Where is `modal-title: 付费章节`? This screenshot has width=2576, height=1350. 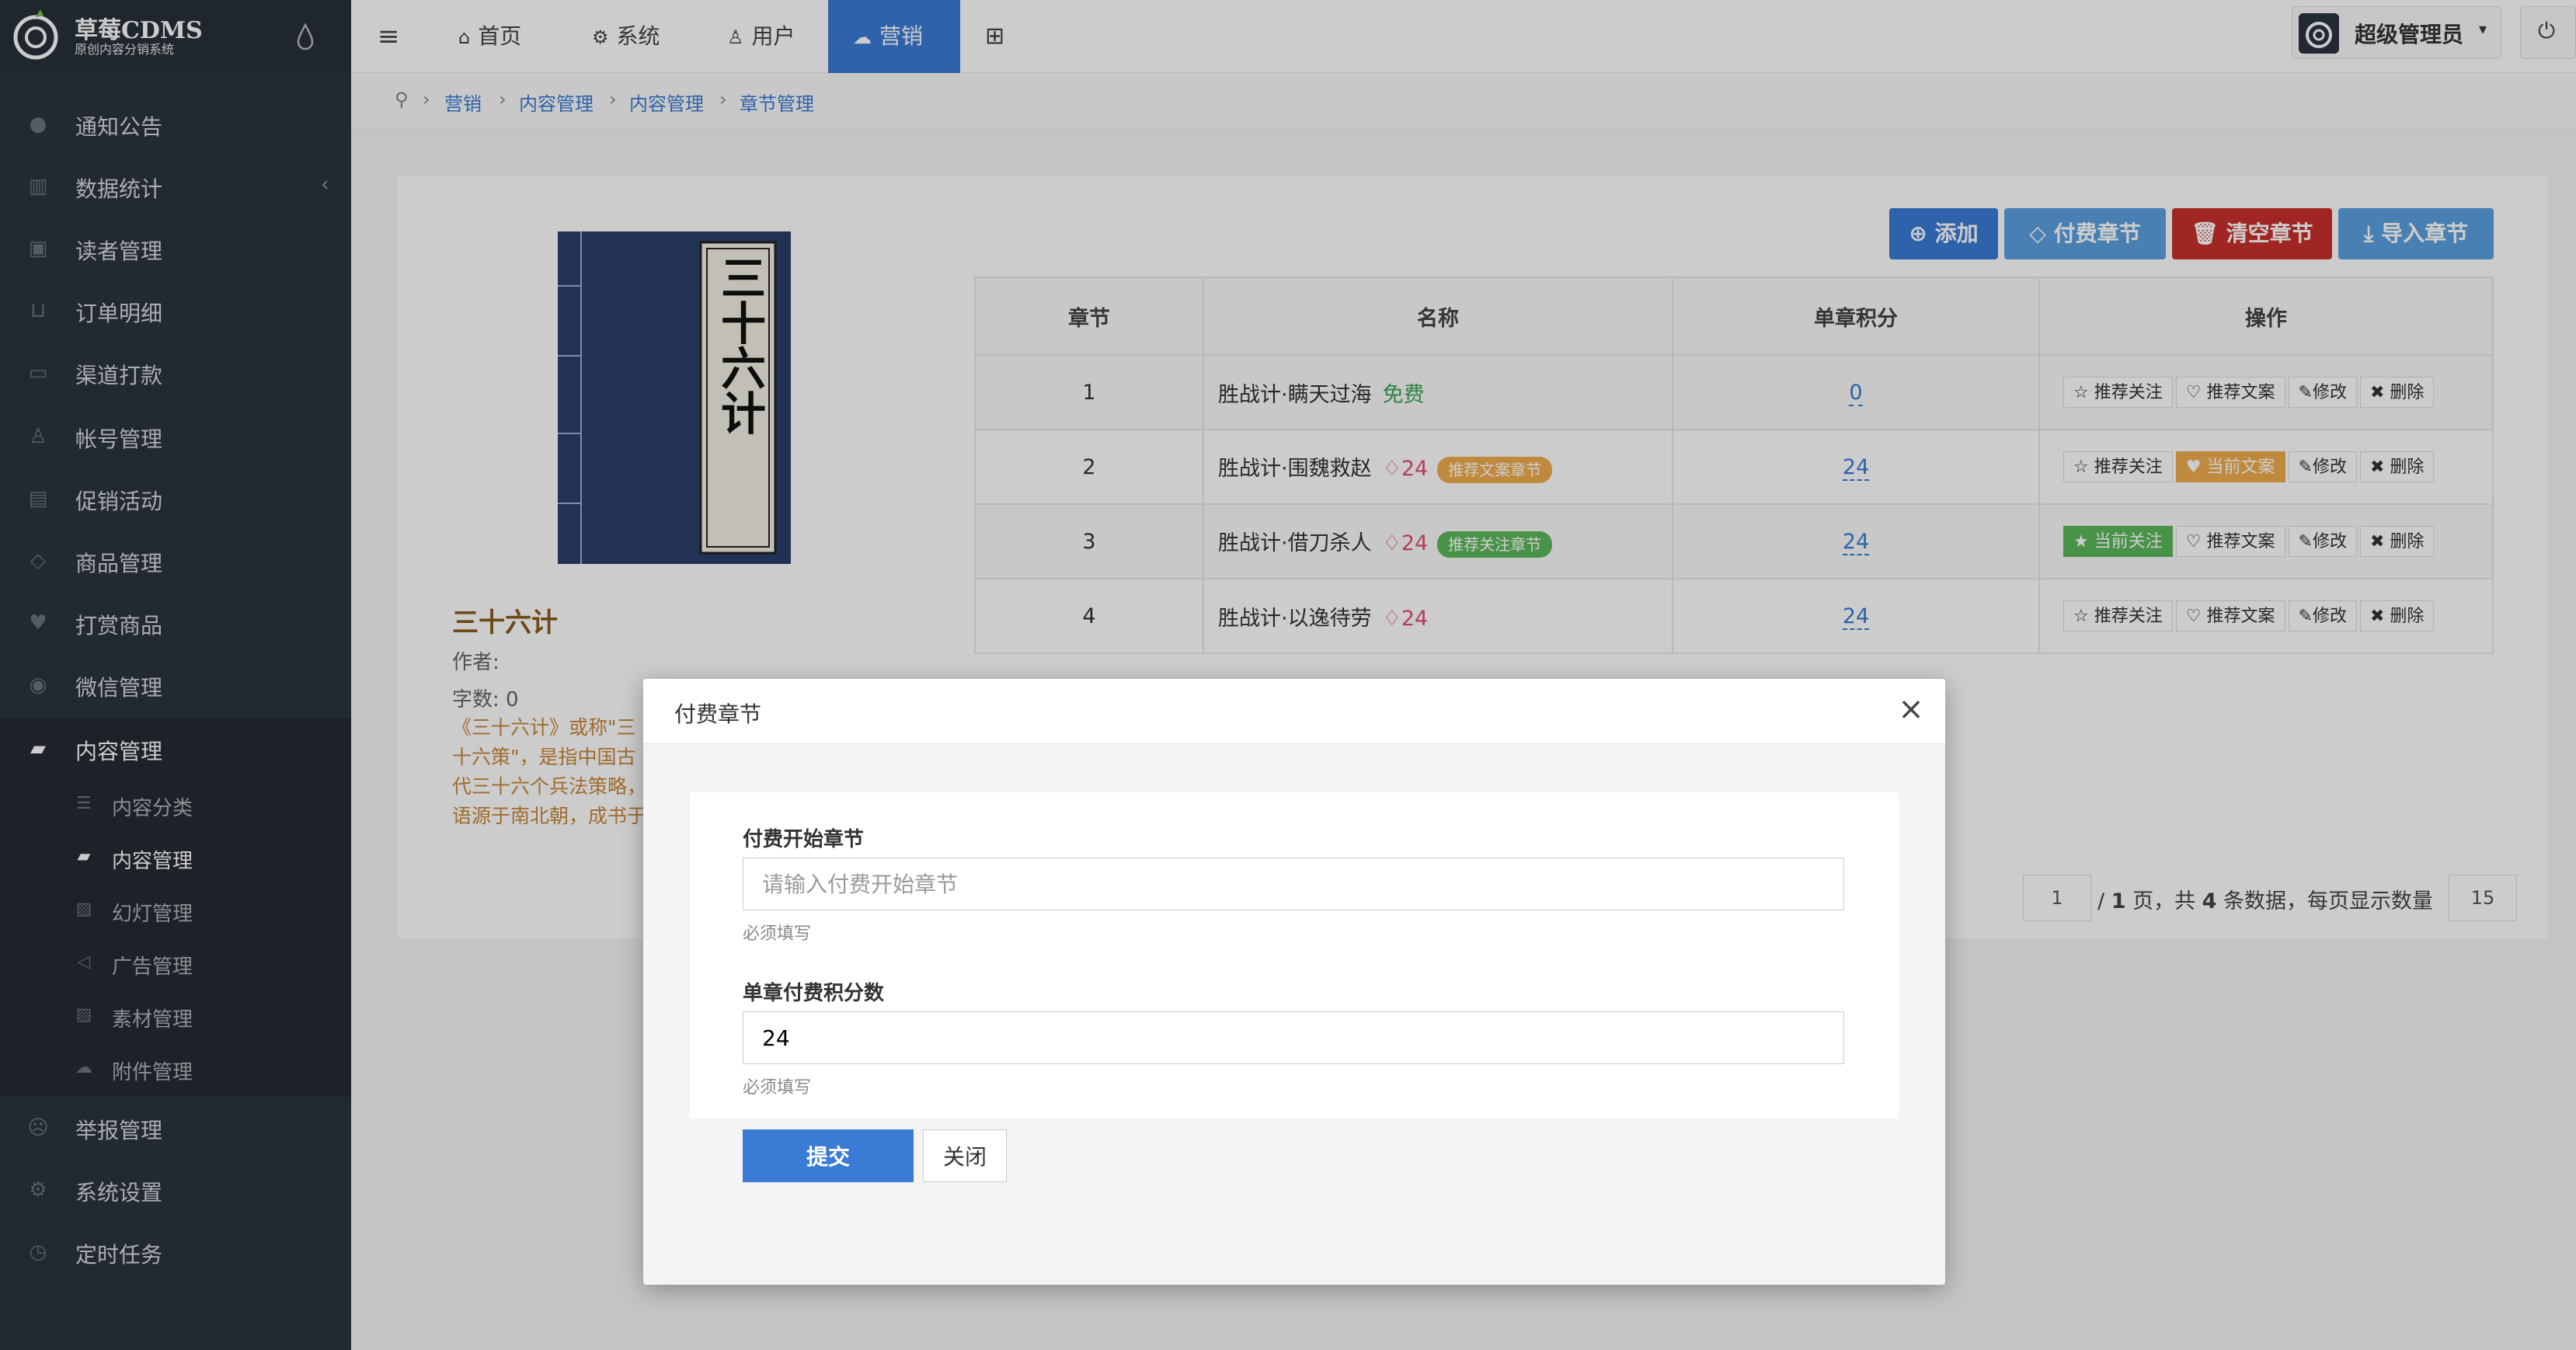
modal-title: 付费章节 is located at coordinates (718, 714).